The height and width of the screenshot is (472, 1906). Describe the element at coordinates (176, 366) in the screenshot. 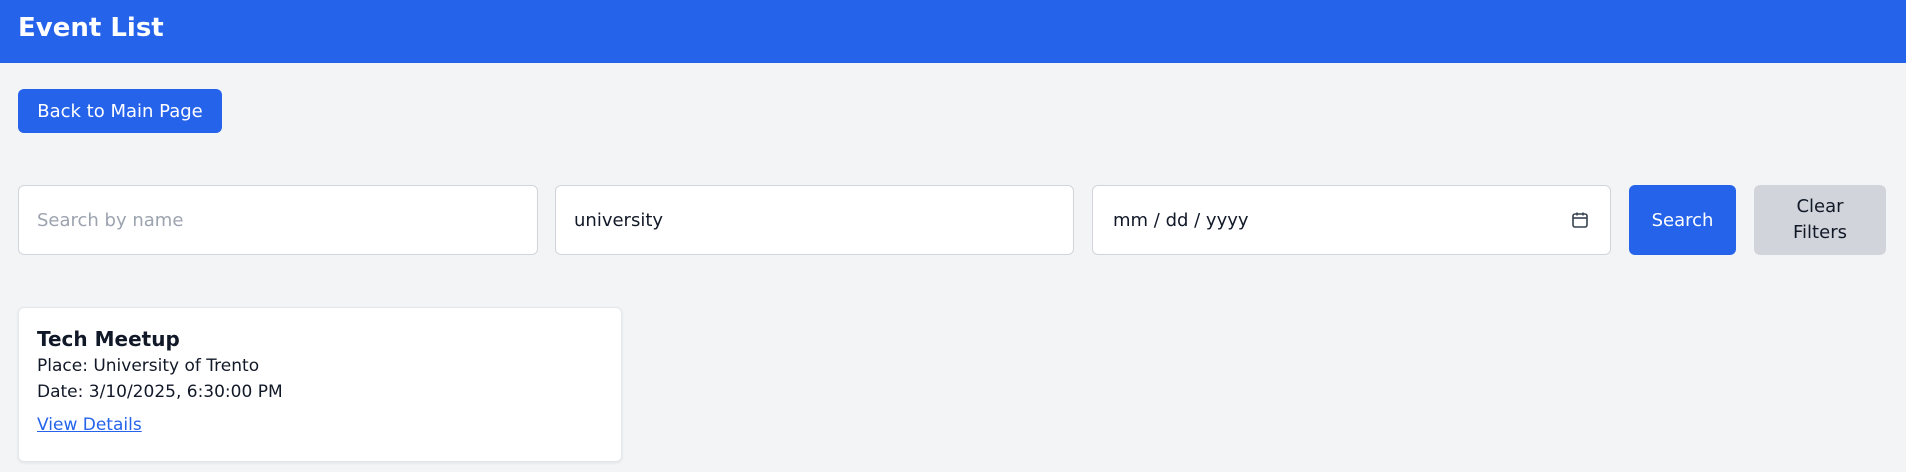

I see `event-place-value: University of Trento` at that location.